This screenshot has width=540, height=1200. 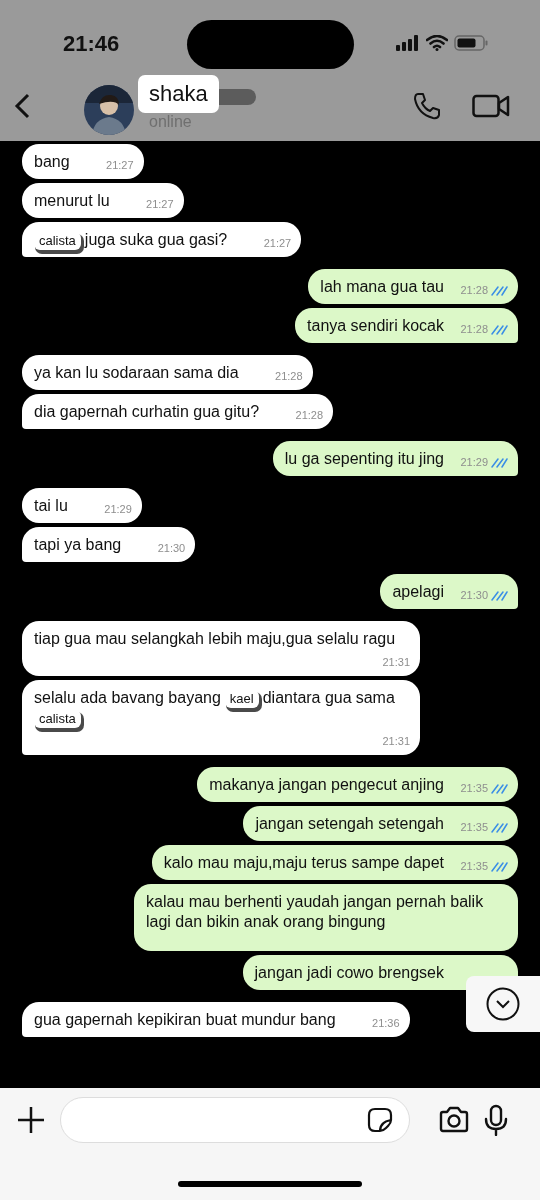 I want to click on message-text: menurut lu, so click(x=72, y=200).